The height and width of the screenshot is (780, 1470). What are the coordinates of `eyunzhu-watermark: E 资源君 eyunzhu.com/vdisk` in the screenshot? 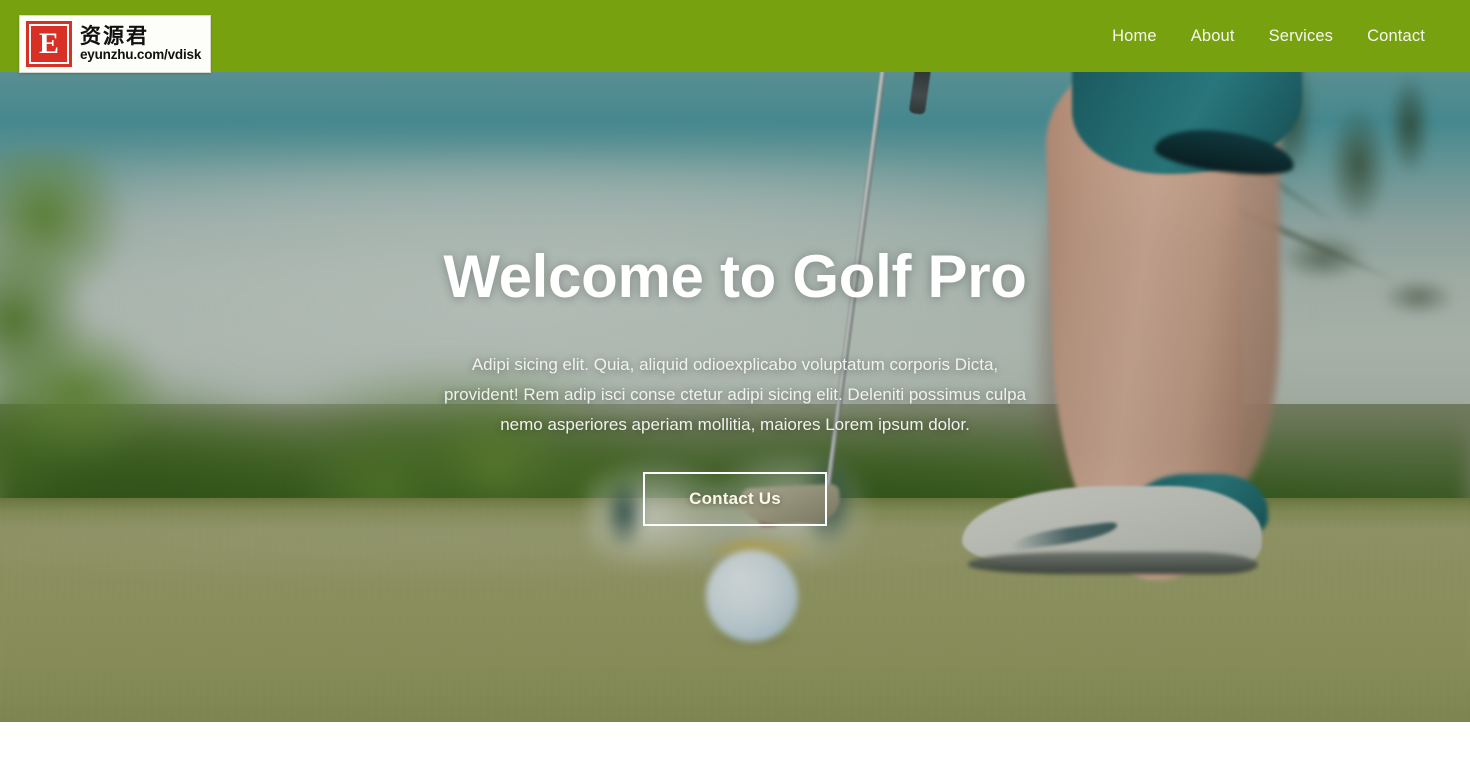 It's located at (115, 44).